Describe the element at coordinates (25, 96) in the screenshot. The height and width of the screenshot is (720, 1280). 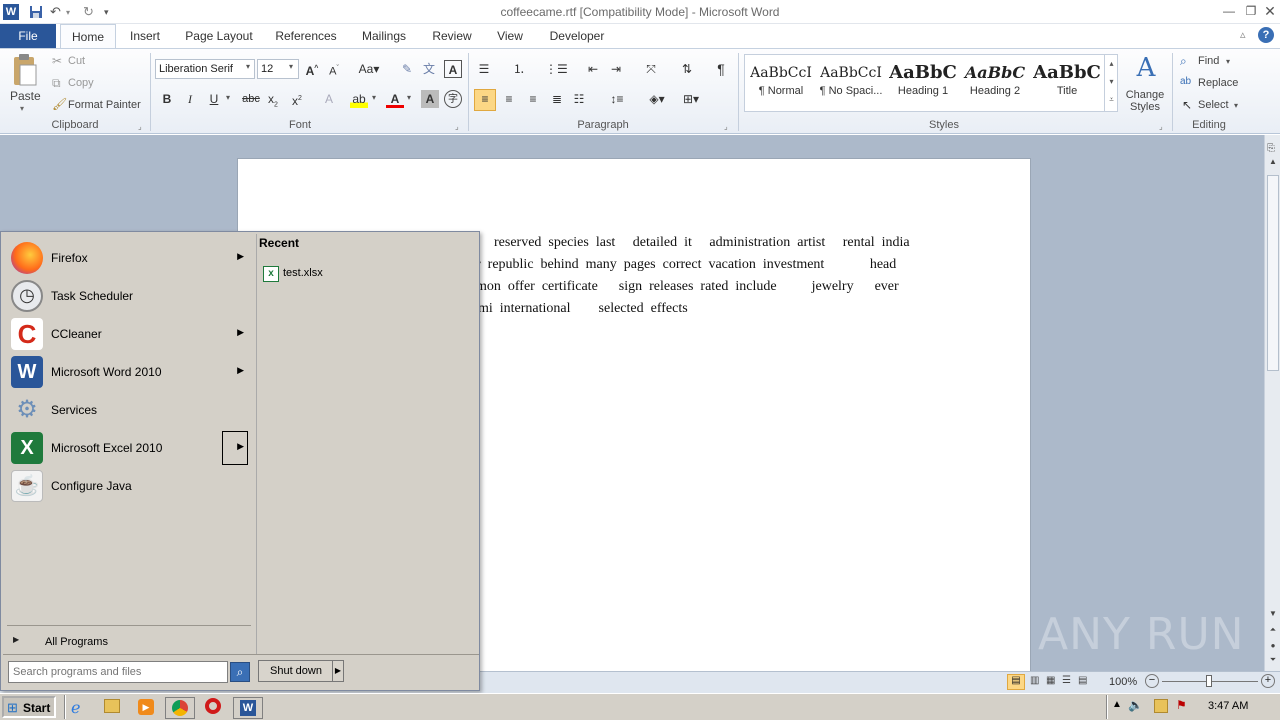
I see `paste-button: Paste` at that location.